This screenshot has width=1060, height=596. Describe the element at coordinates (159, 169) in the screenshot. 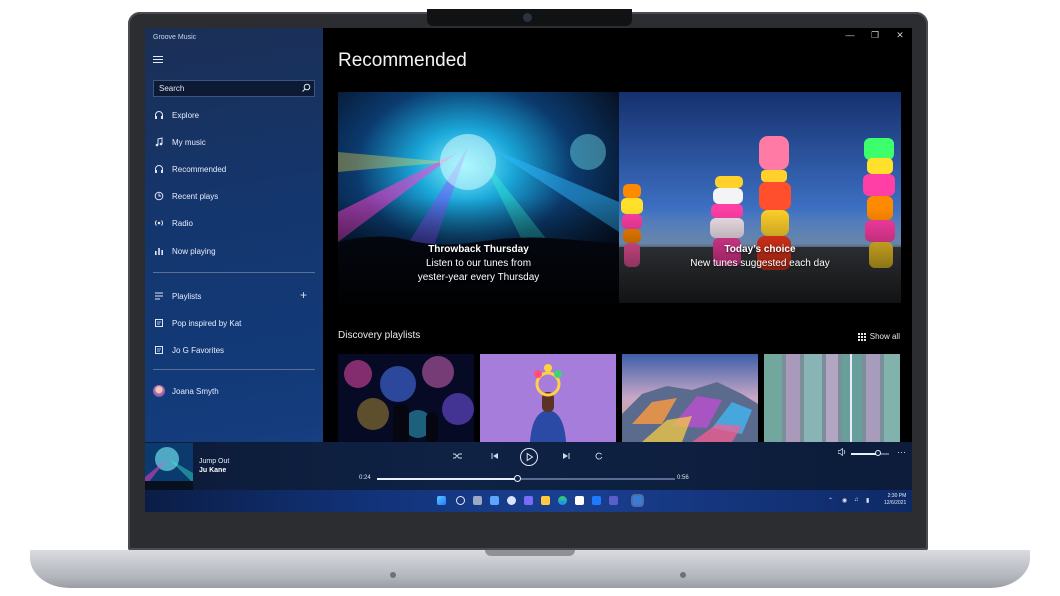

I see `headphones-icon` at that location.